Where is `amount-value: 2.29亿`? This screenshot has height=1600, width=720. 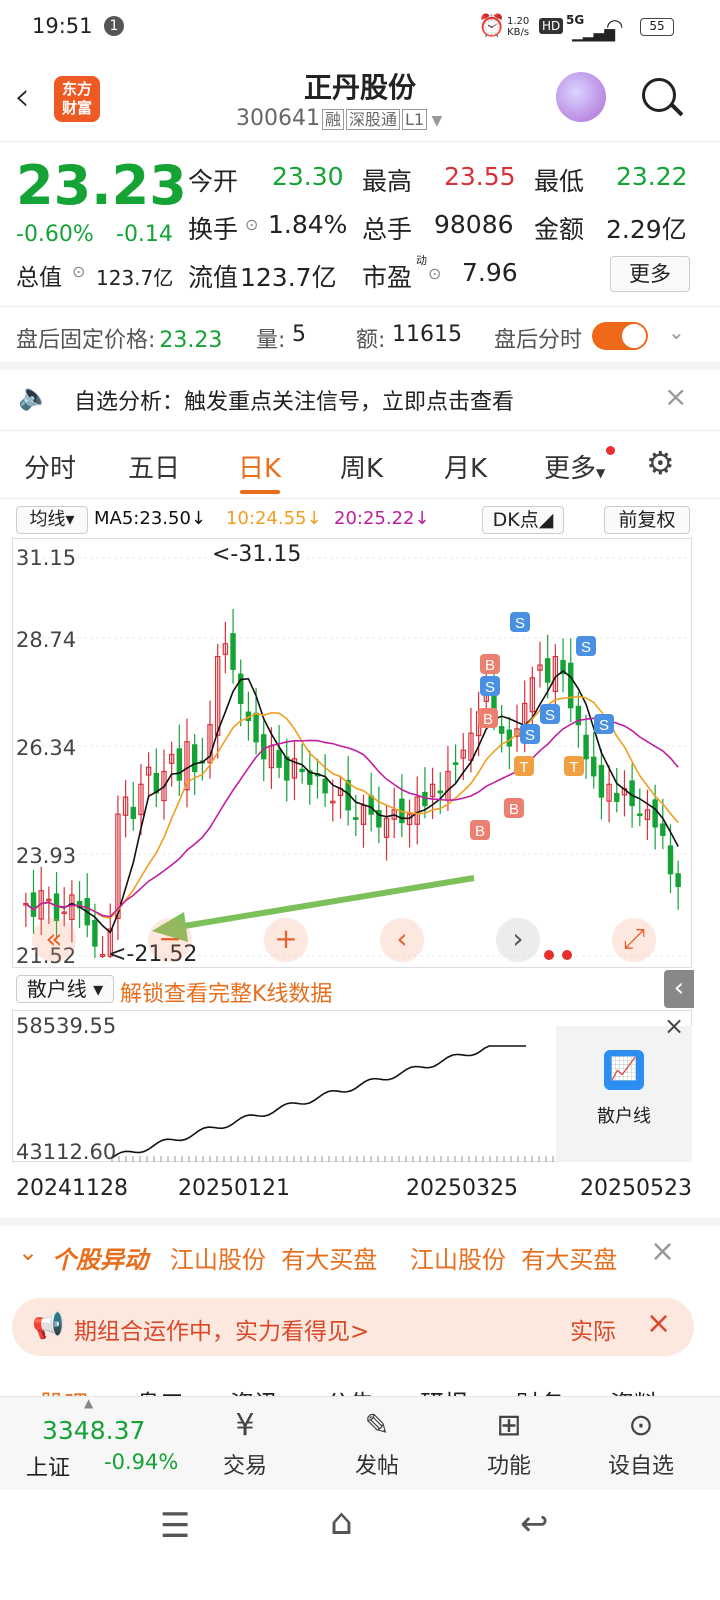
amount-value: 2.29亿 is located at coordinates (646, 229).